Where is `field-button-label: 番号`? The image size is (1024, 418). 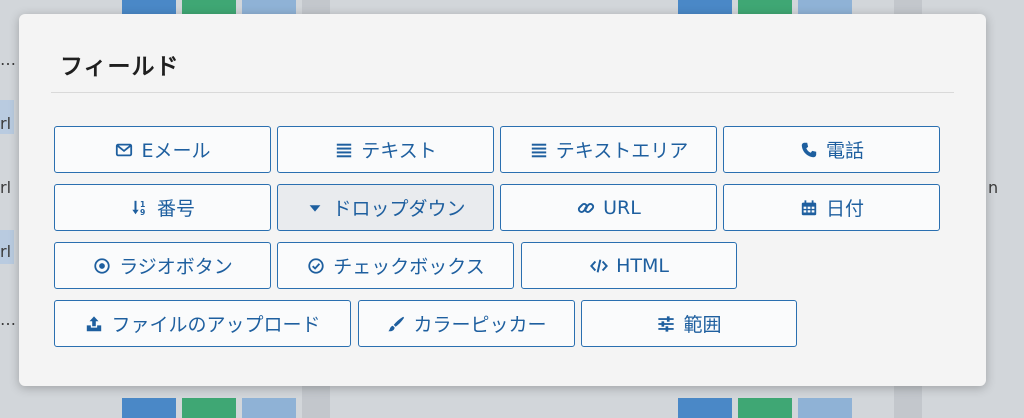 field-button-label: 番号 is located at coordinates (175, 209).